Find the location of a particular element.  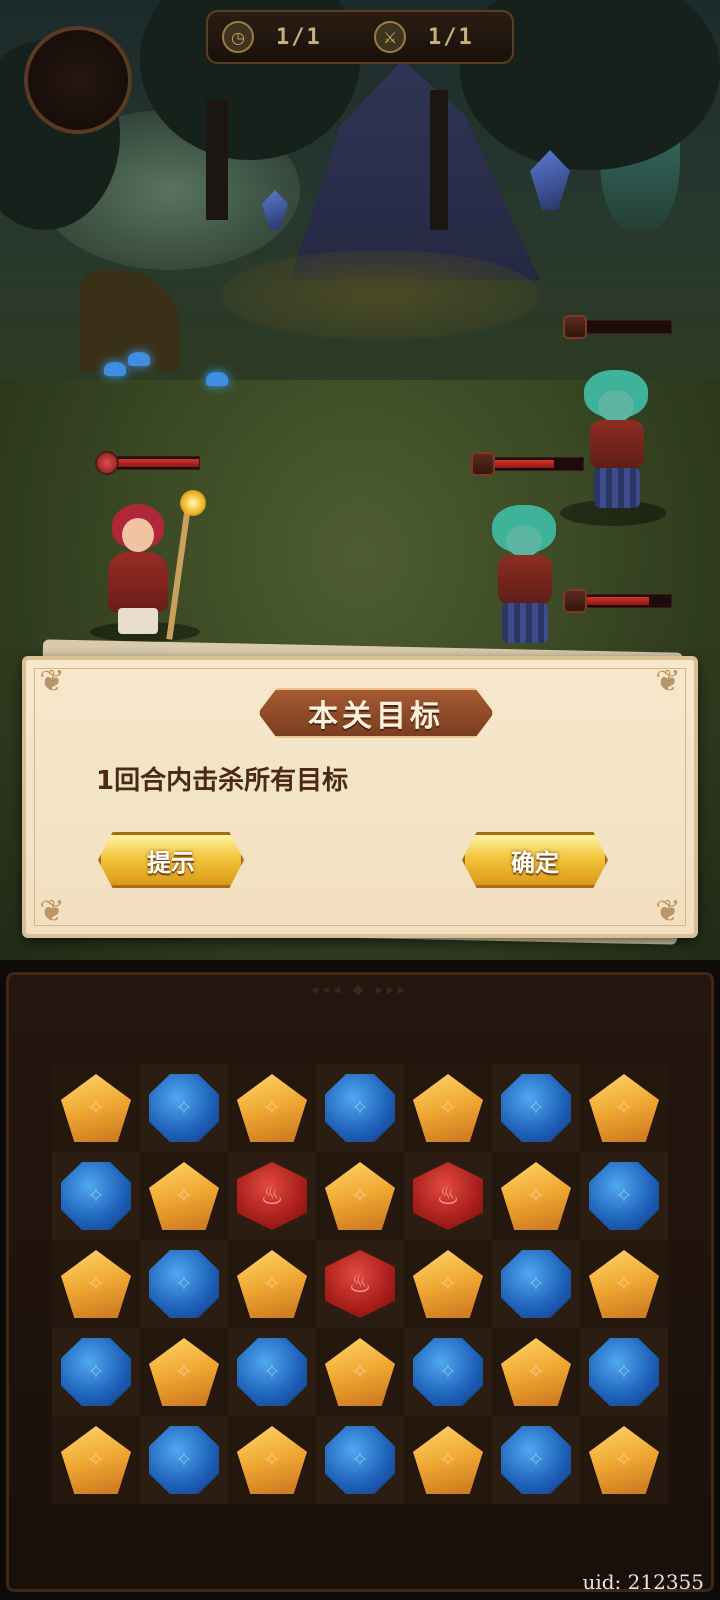

hint-button: 提示 is located at coordinates (171, 860).